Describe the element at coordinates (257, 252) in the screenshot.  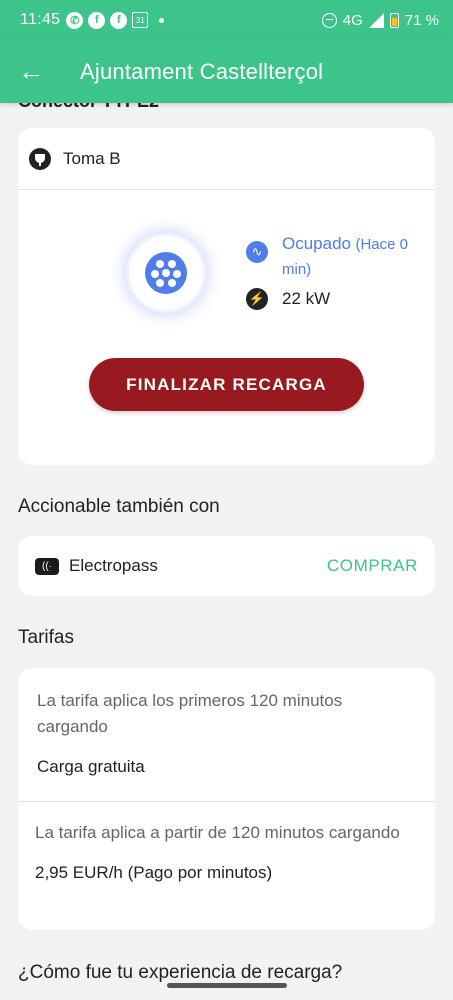
I see `activity-icon: ∿` at that location.